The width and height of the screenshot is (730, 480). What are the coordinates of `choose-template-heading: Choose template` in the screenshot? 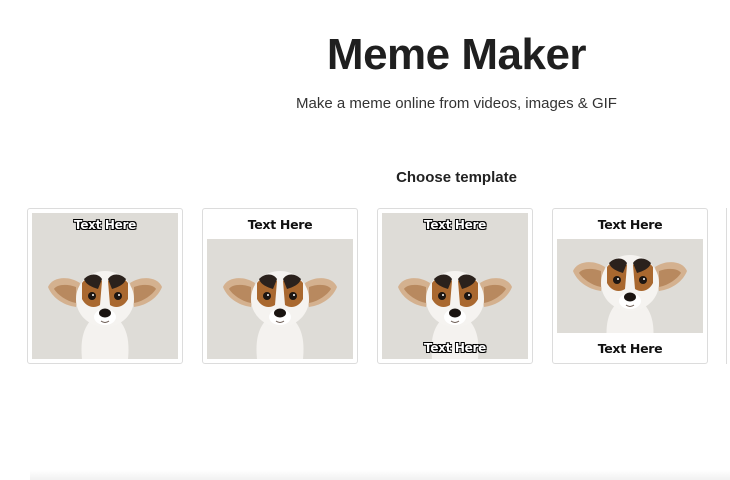 It's located at (456, 177).